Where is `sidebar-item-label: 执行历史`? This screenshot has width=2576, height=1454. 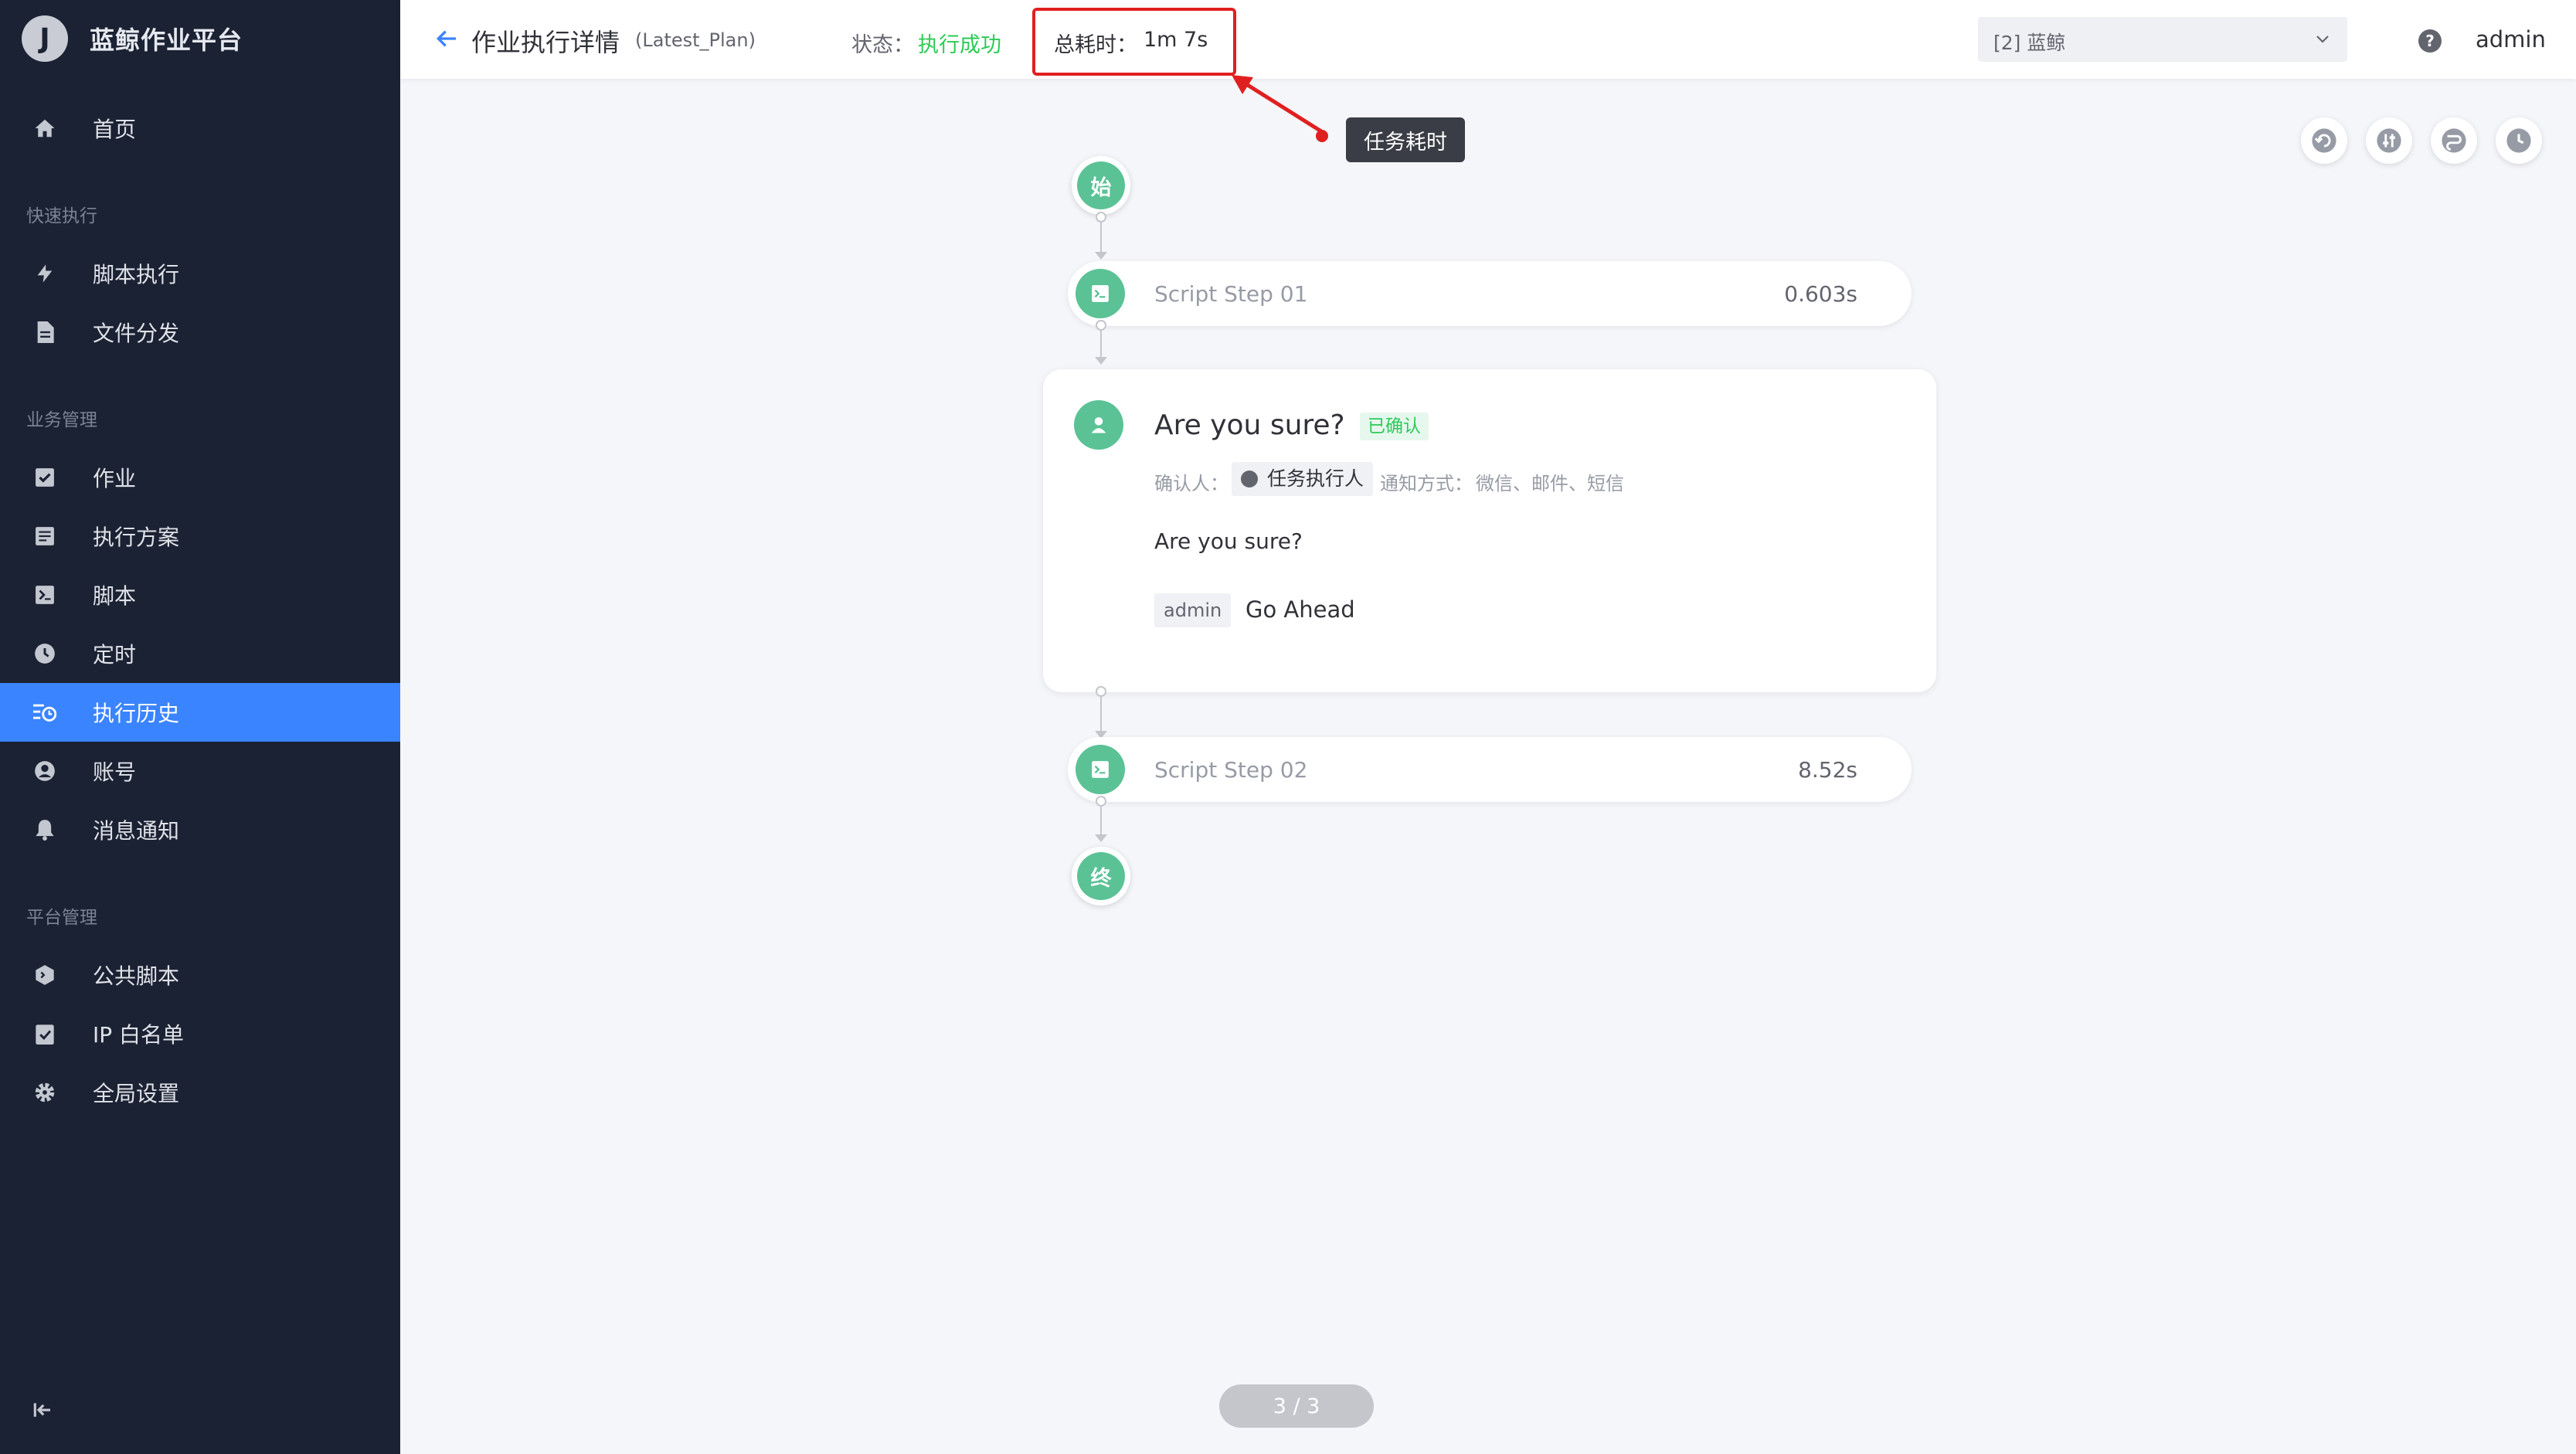 sidebar-item-label: 执行历史 is located at coordinates (136, 713).